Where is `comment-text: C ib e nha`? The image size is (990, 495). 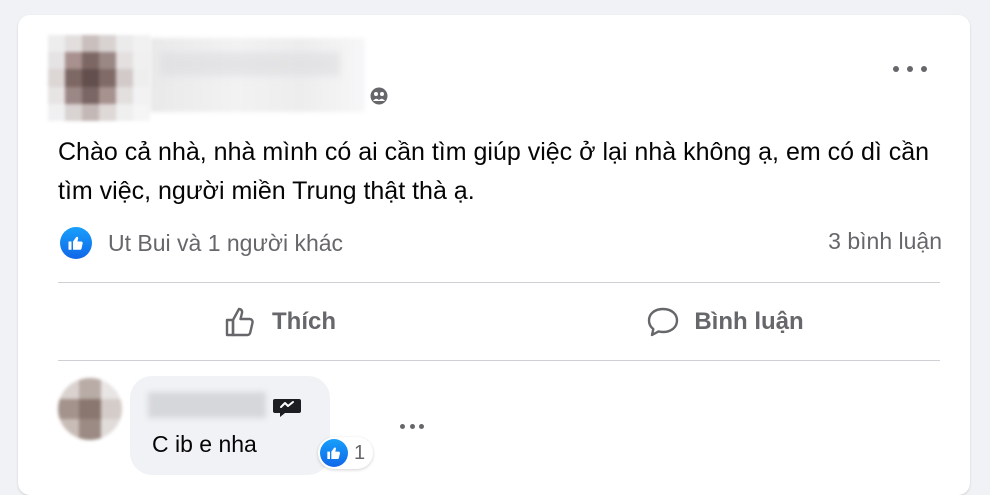 comment-text: C ib e nha is located at coordinates (204, 444).